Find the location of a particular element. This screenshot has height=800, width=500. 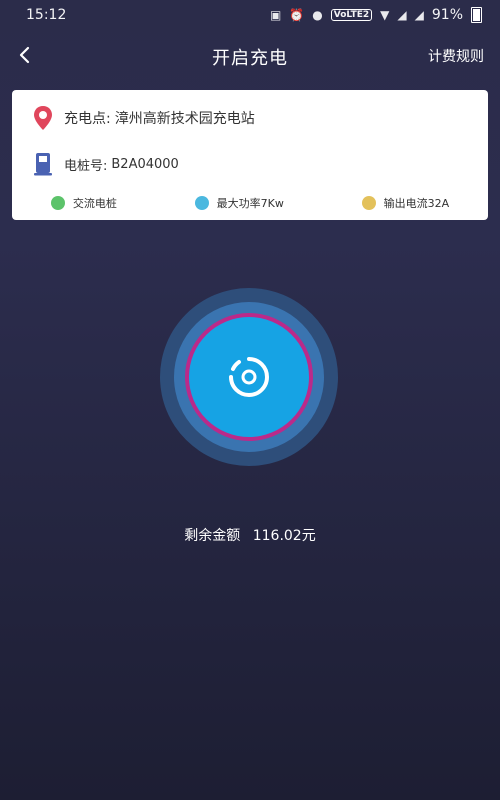

status-left: 15:12 is located at coordinates (46, 15).